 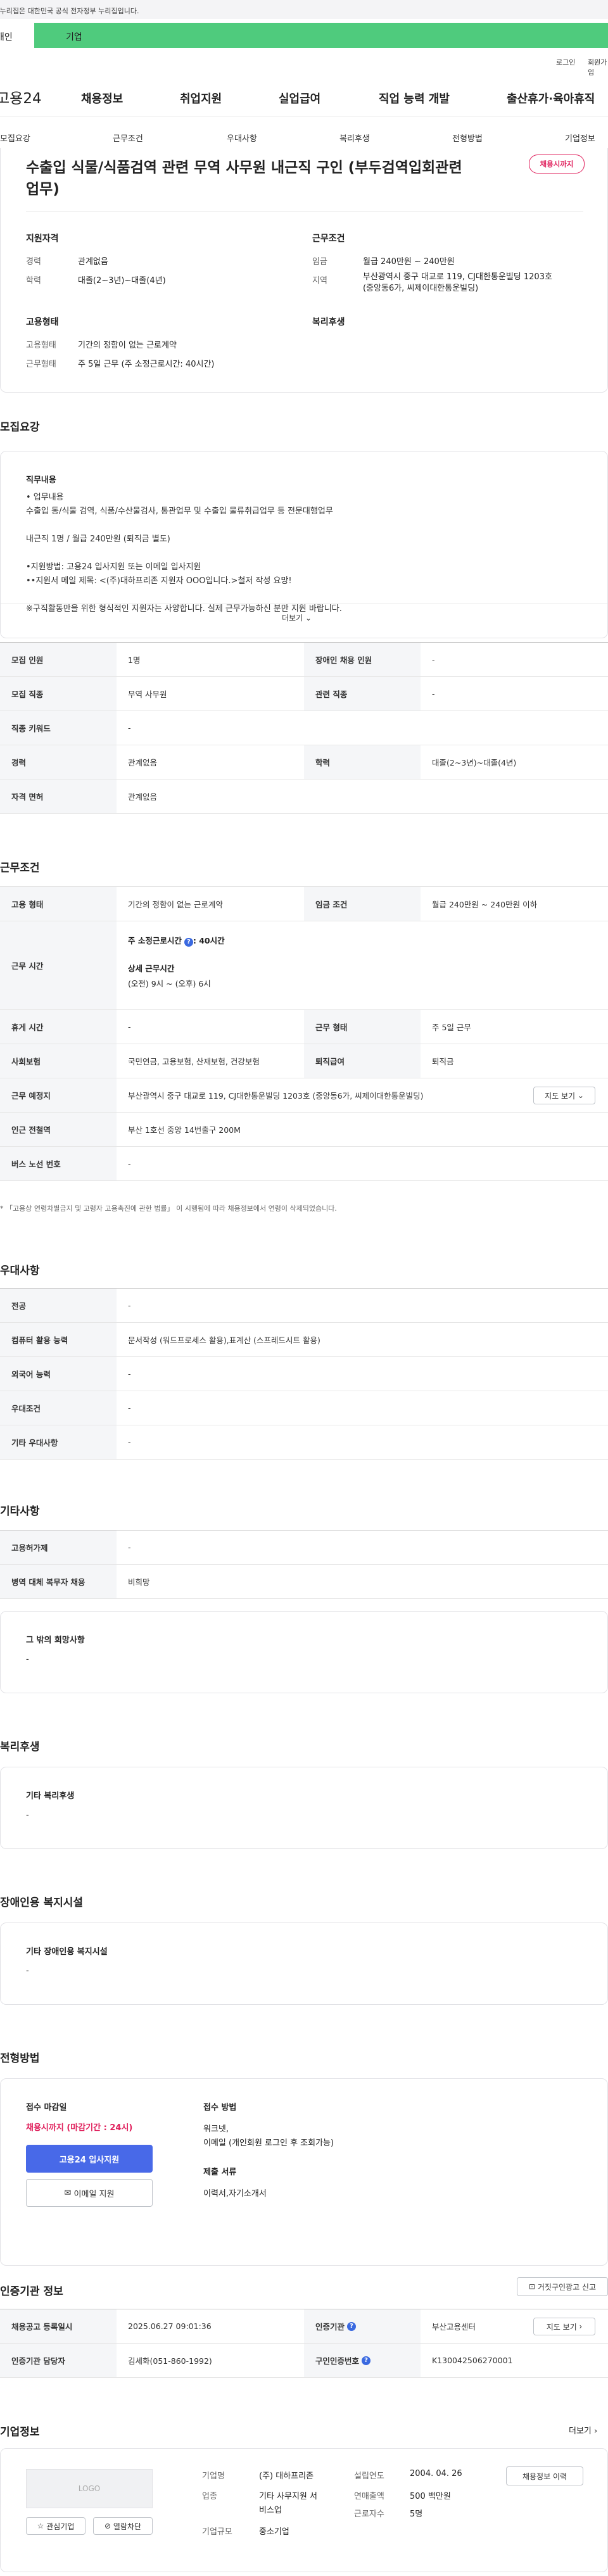 What do you see at coordinates (89, 2488) in the screenshot?
I see `company-logo: LOGO` at bounding box center [89, 2488].